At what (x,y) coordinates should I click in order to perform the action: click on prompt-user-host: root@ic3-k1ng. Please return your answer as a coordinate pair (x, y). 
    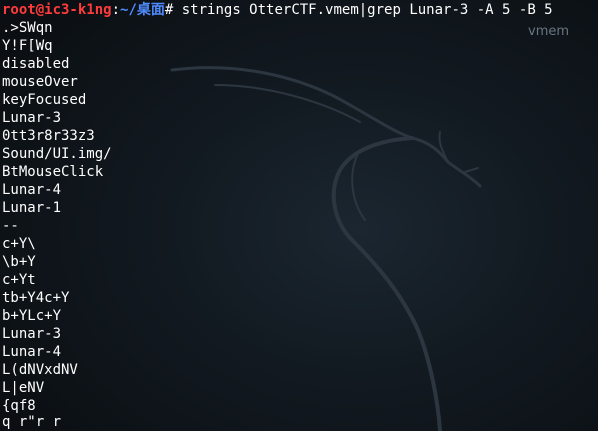
    Looking at the image, I should click on (57, 10).